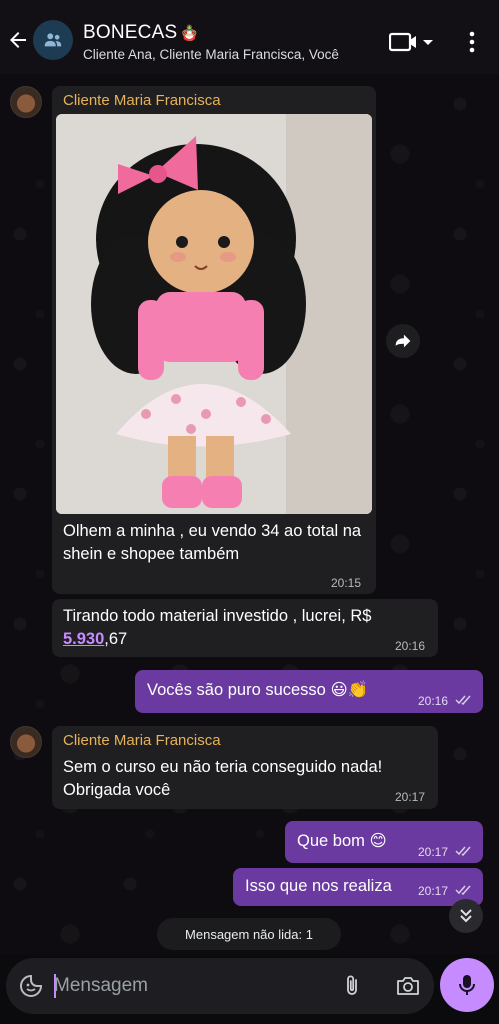 Image resolution: width=499 pixels, height=1024 pixels. I want to click on message-bubble-outgoing: Isso que nos realiza 20:17, so click(358, 887).